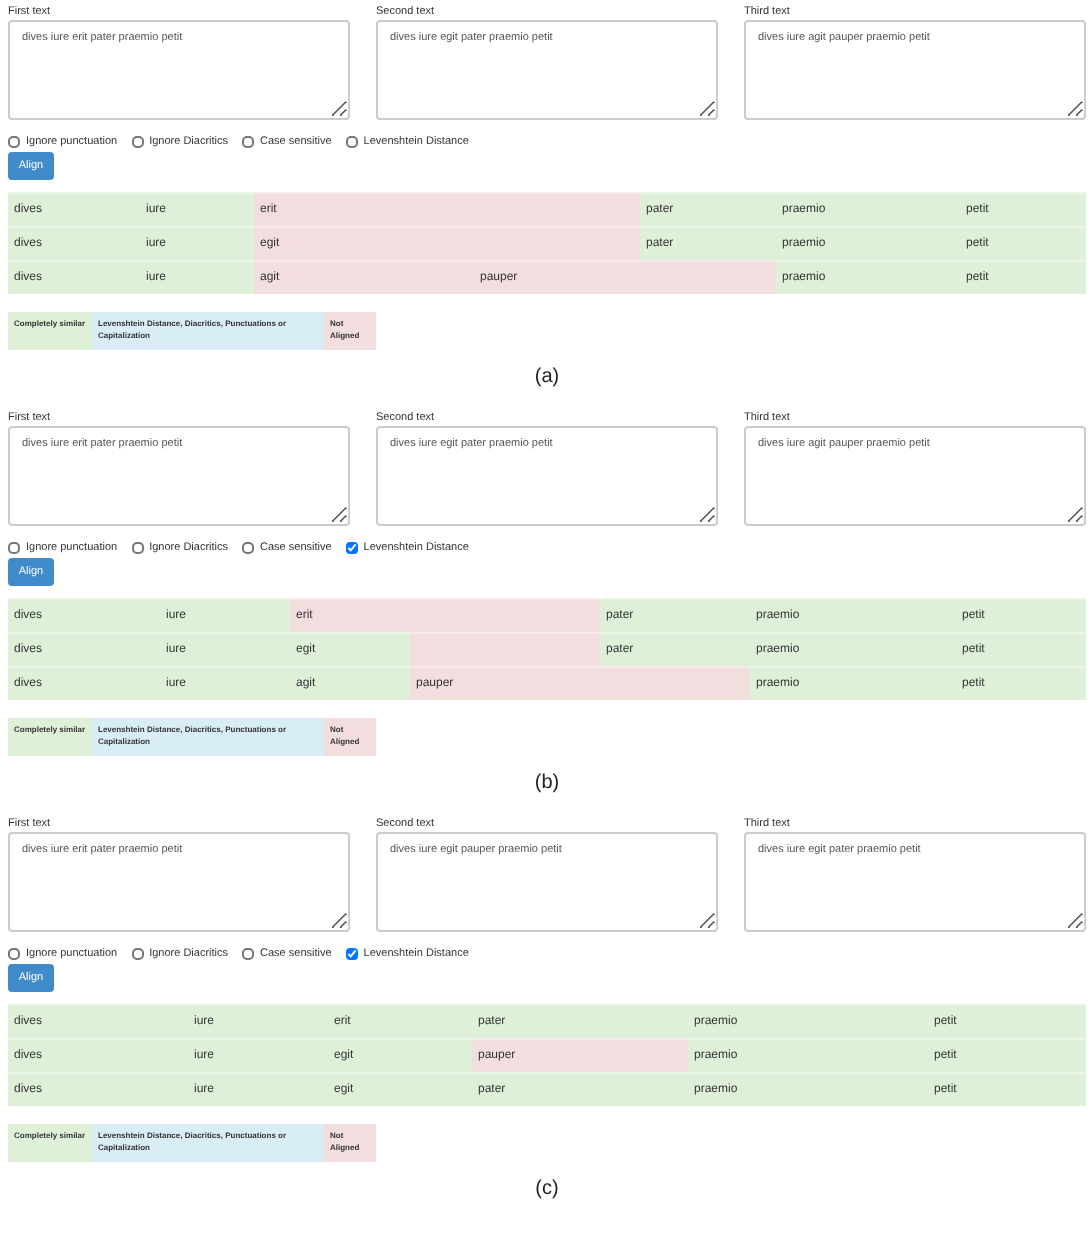  Describe the element at coordinates (547, 378) in the screenshot. I see `figure-caption: (a)` at that location.